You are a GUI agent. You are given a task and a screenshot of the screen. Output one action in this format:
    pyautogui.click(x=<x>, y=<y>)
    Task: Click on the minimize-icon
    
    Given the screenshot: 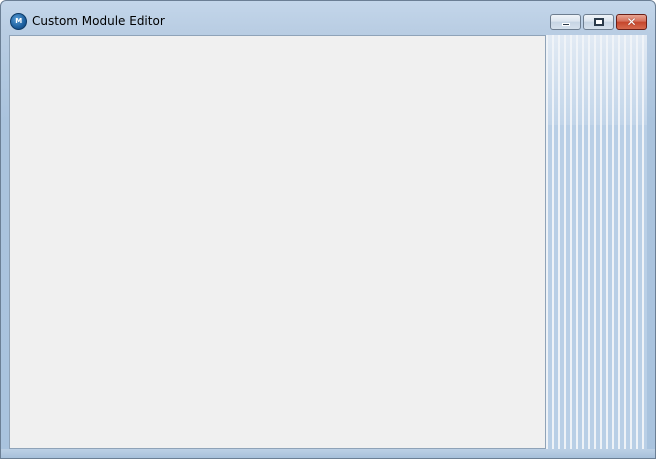 What is the action you would take?
    pyautogui.click(x=566, y=24)
    